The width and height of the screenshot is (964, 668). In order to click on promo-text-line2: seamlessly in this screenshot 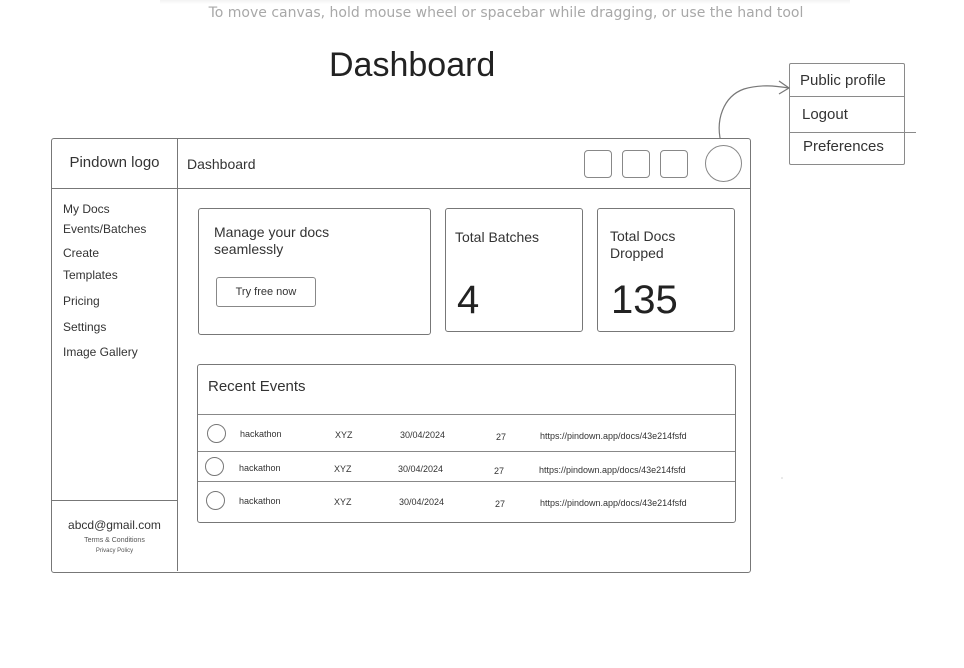, I will do `click(249, 249)`.